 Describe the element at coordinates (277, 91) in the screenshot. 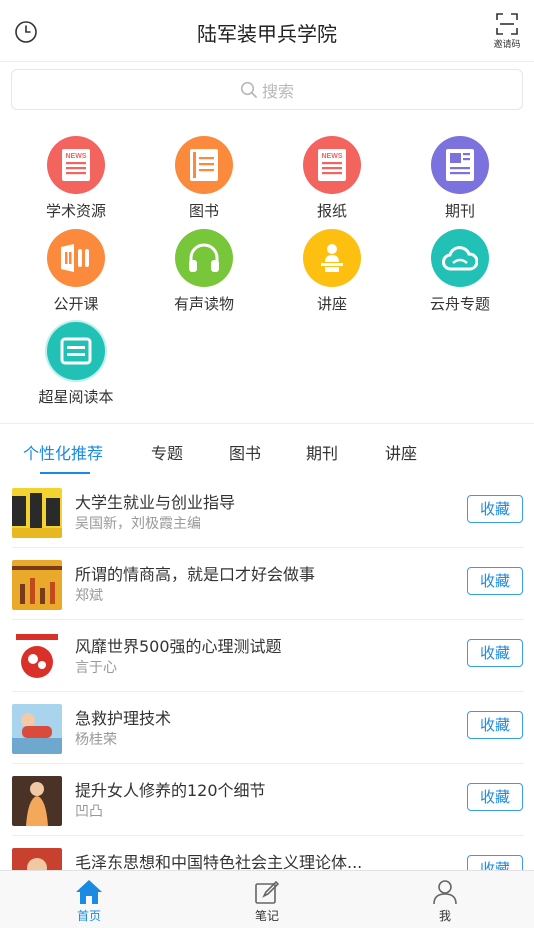

I see `search-placeholder: 搜索` at that location.